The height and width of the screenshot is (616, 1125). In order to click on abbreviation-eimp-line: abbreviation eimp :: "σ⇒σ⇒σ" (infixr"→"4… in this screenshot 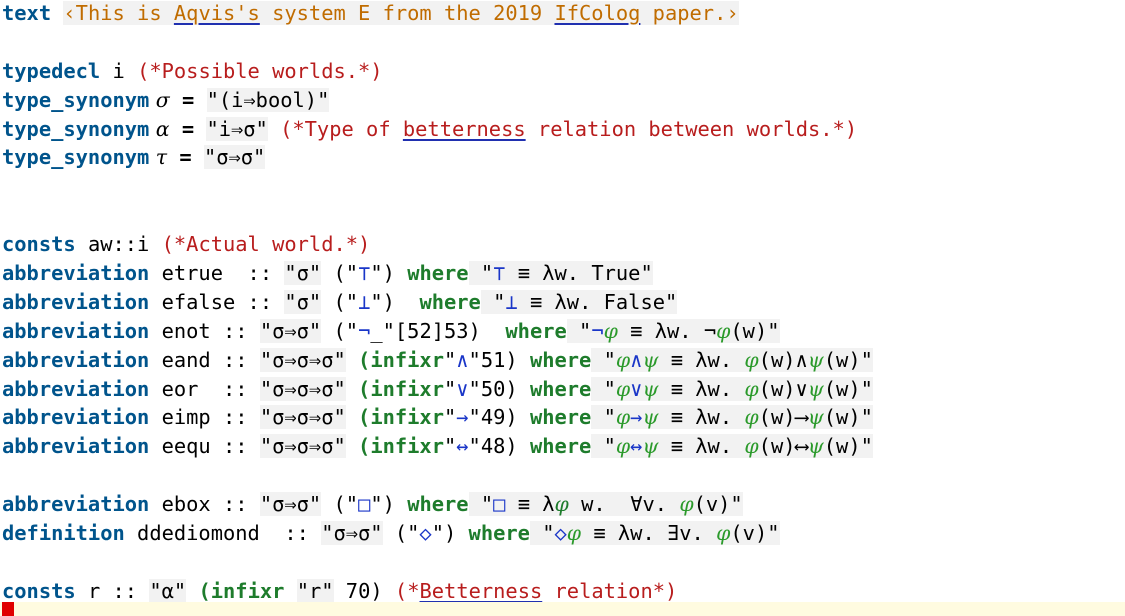, I will do `click(563, 417)`.